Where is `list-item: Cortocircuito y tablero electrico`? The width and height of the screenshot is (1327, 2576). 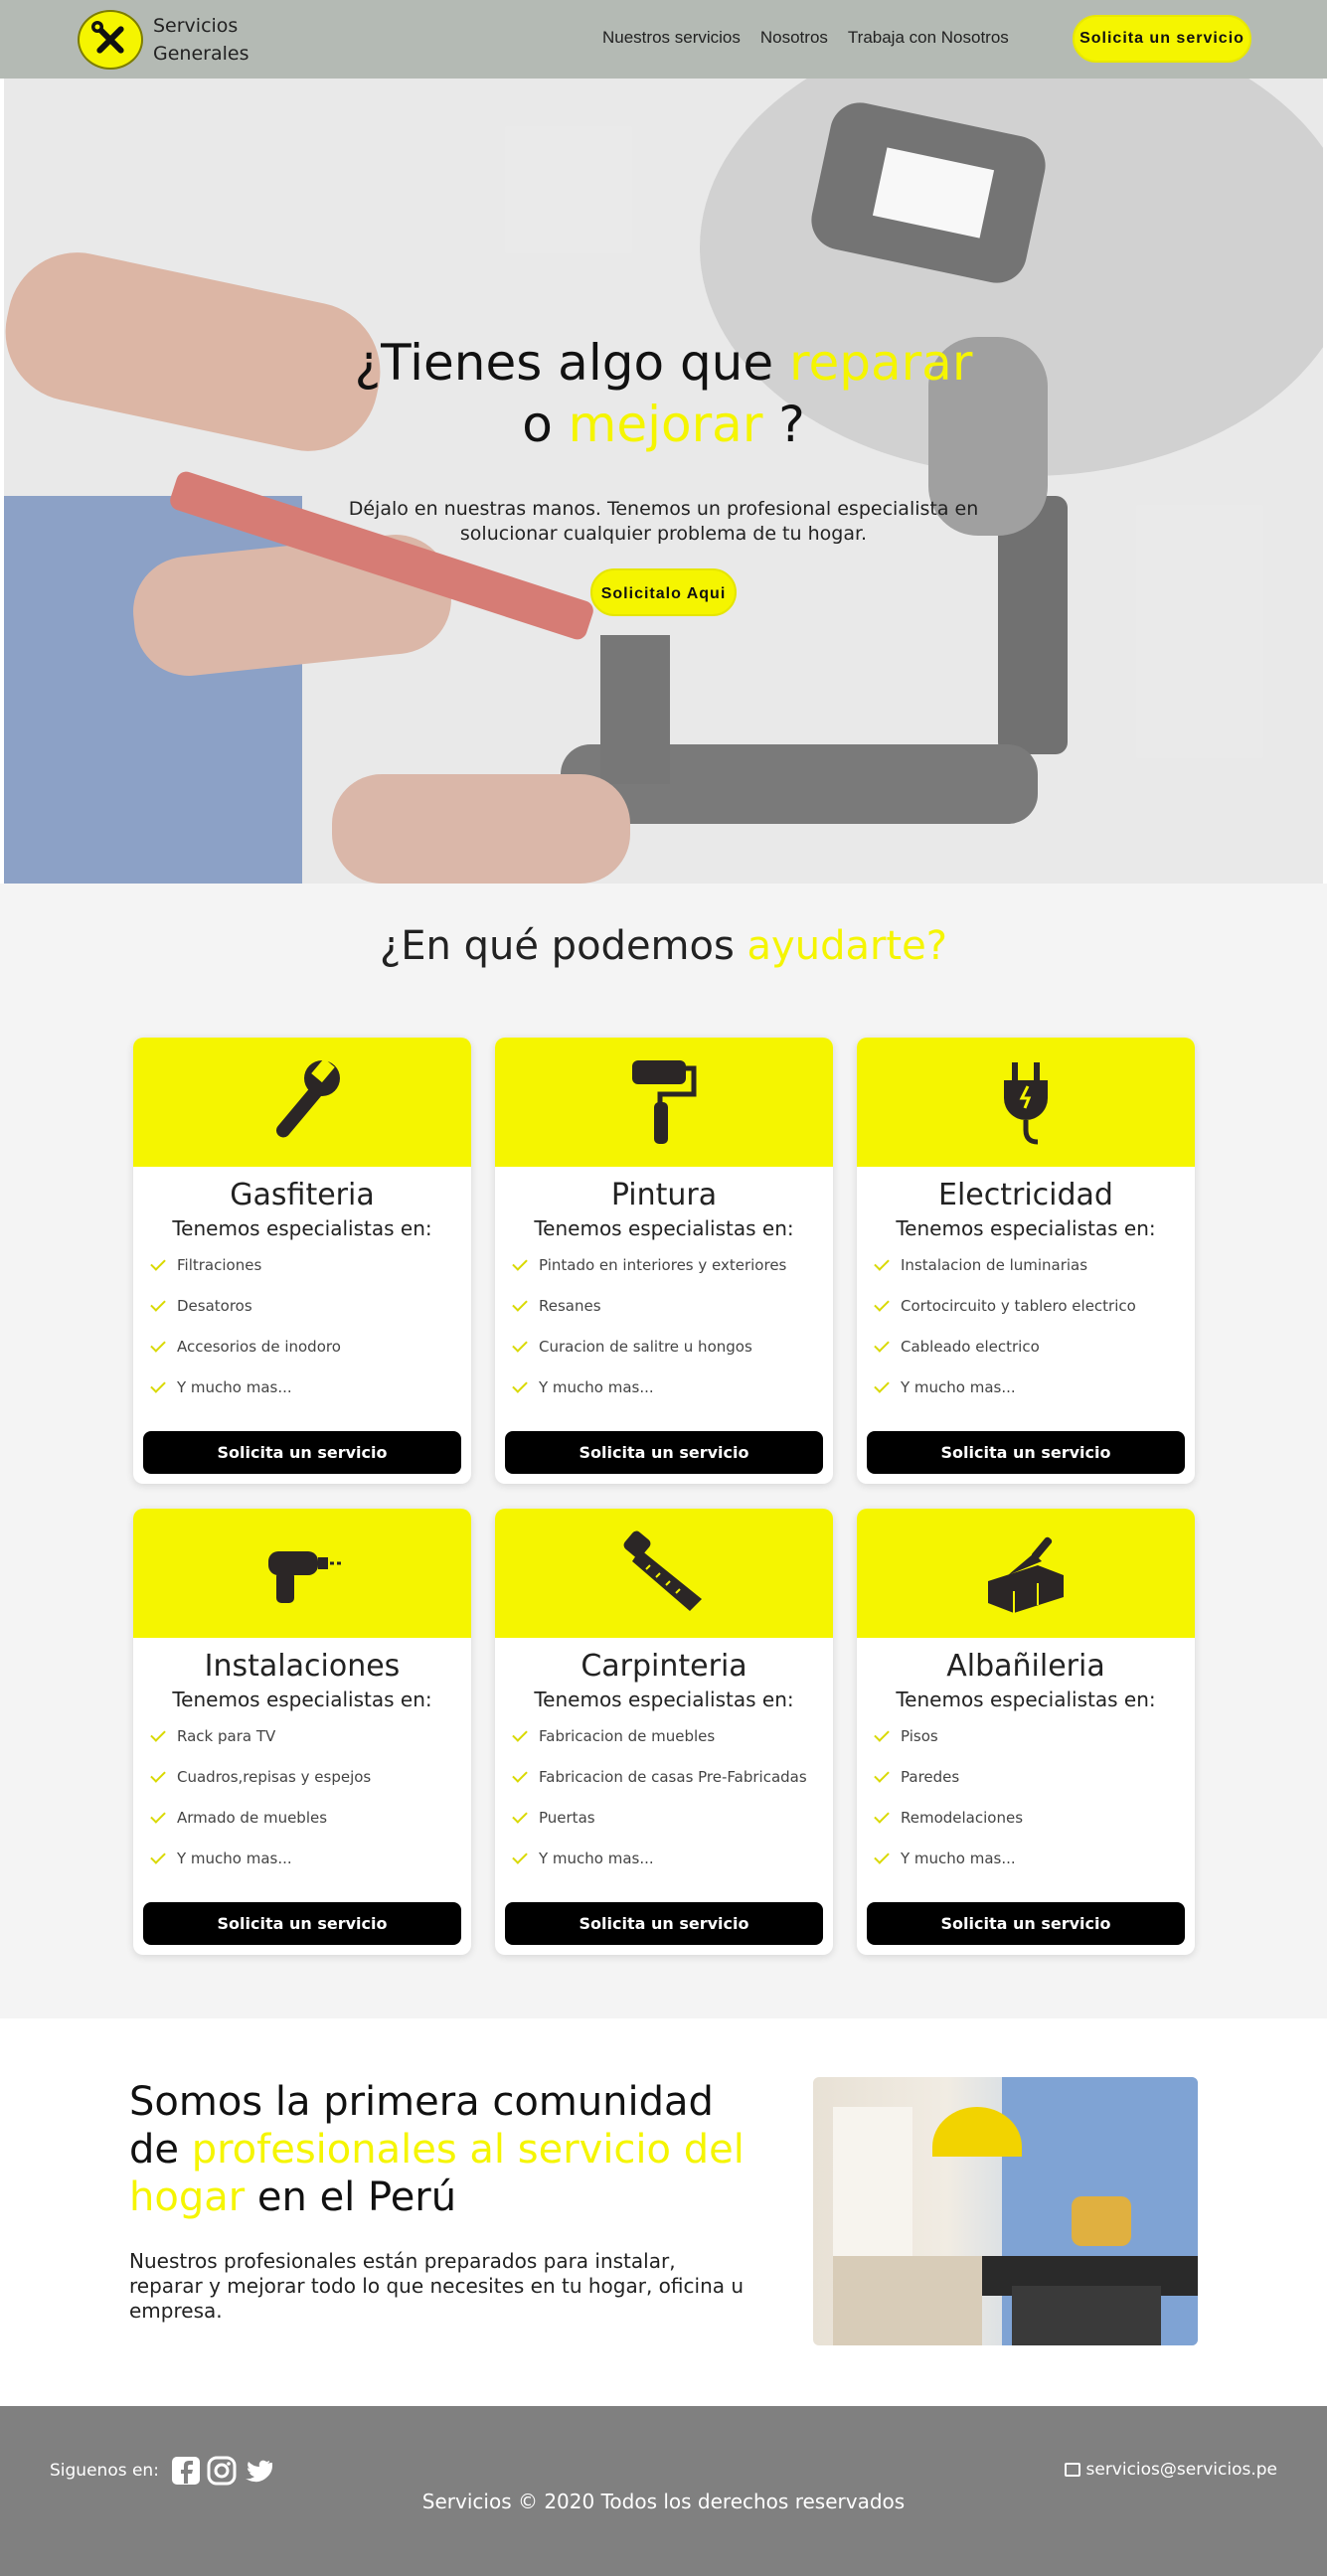
list-item: Cortocircuito y tablero electrico is located at coordinates (1033, 1305).